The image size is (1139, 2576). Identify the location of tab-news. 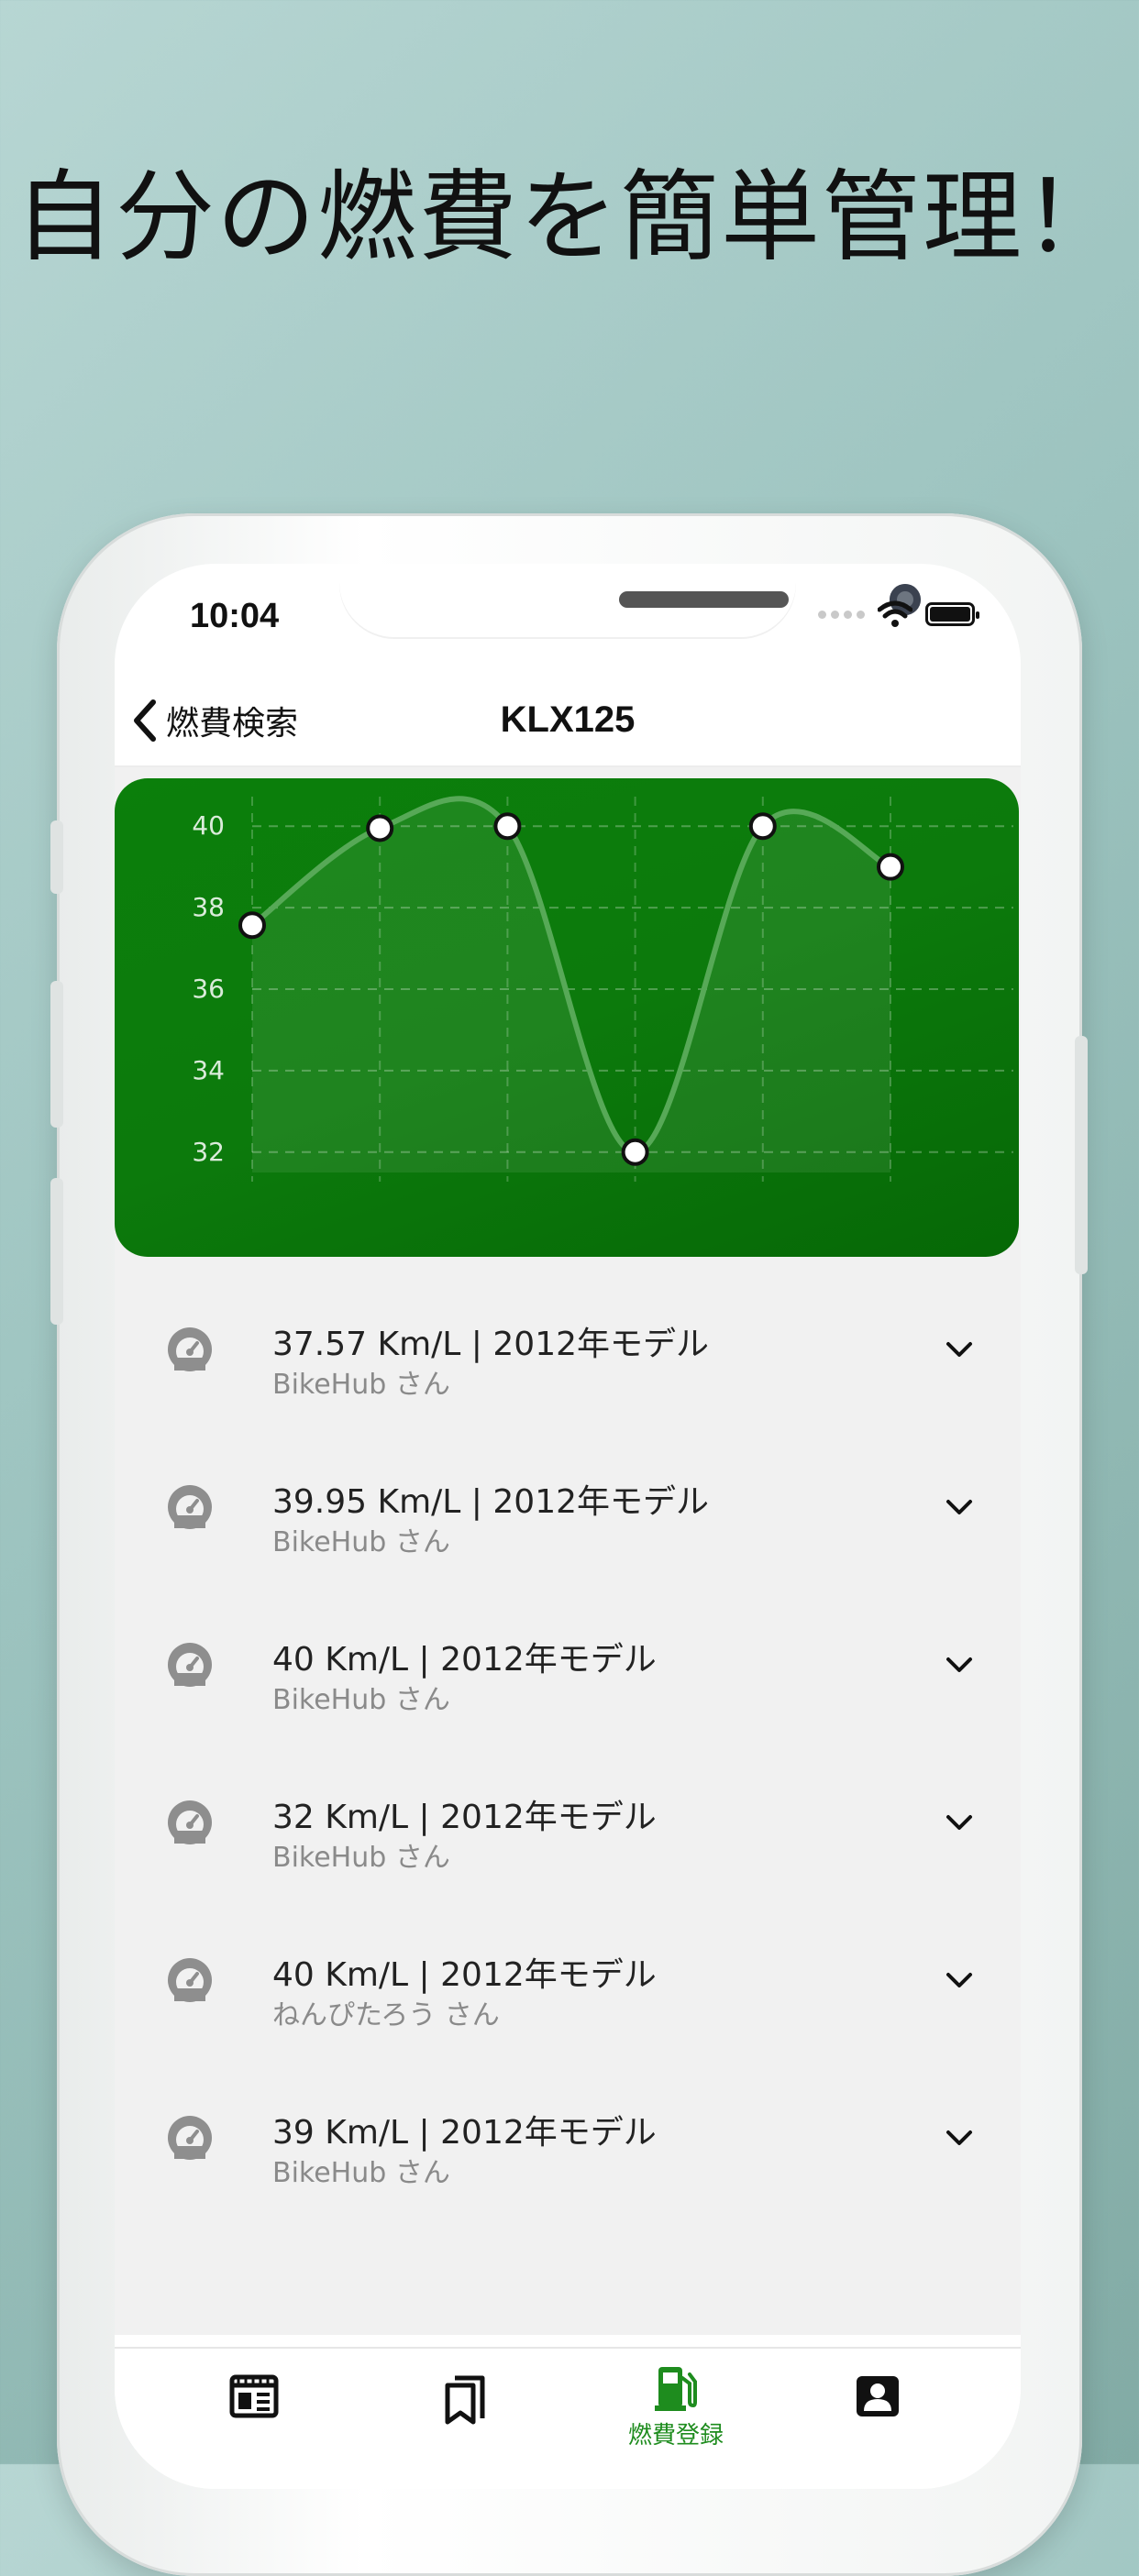
(254, 2398).